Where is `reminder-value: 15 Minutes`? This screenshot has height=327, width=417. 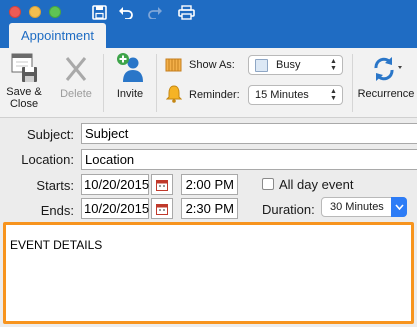
reminder-value: 15 Minutes is located at coordinates (282, 95).